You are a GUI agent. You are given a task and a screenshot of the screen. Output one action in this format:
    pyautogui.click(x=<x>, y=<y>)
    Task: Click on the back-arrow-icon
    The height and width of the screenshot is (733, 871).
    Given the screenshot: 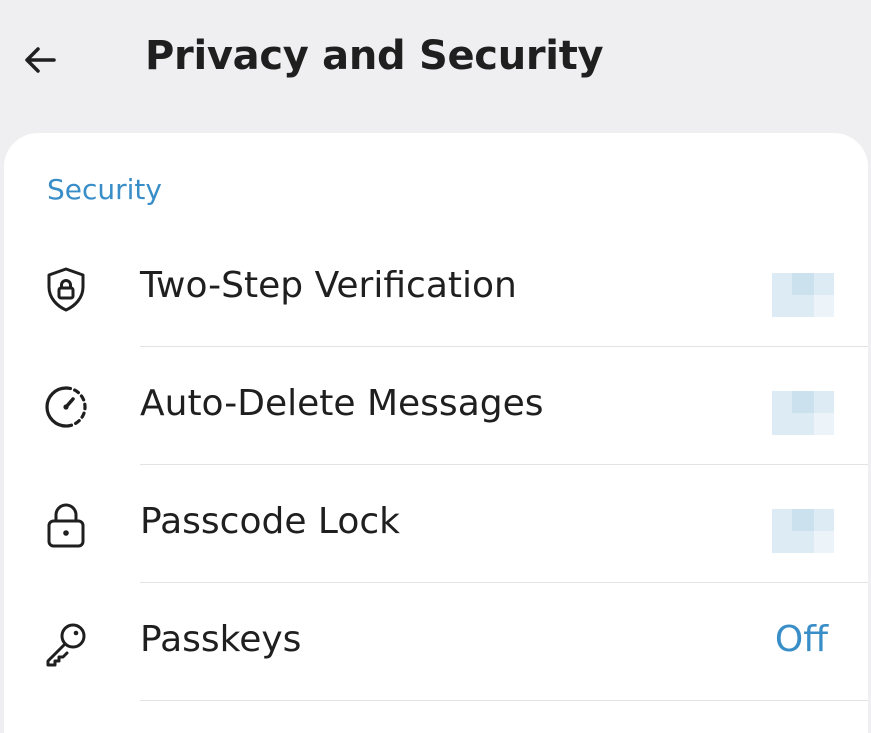 What is the action you would take?
    pyautogui.click(x=40, y=60)
    